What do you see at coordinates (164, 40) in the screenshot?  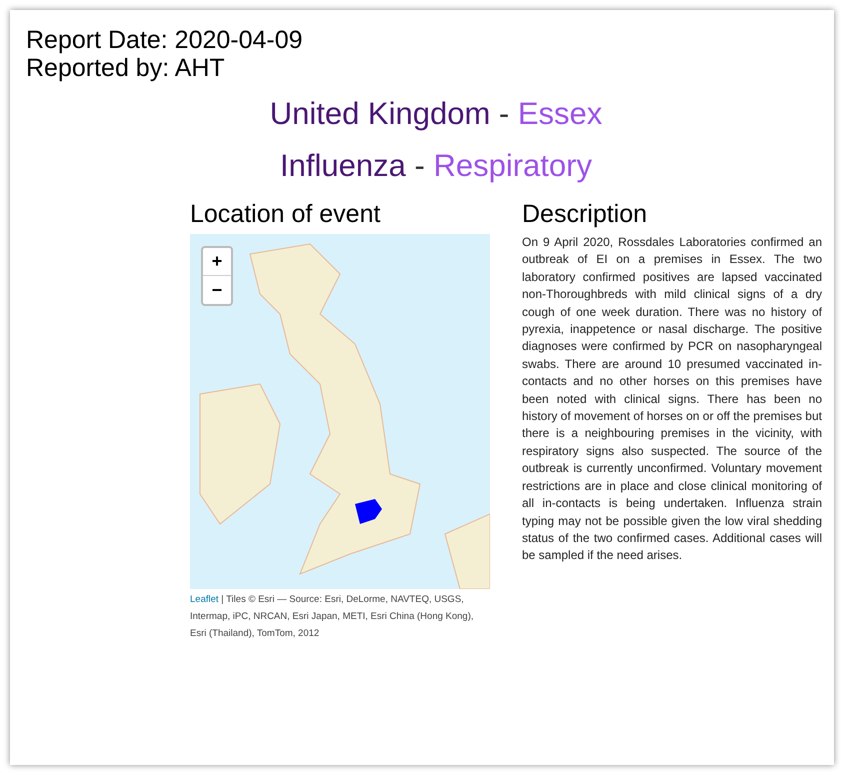 I see `report-date: Report Date: 2020-04-09` at bounding box center [164, 40].